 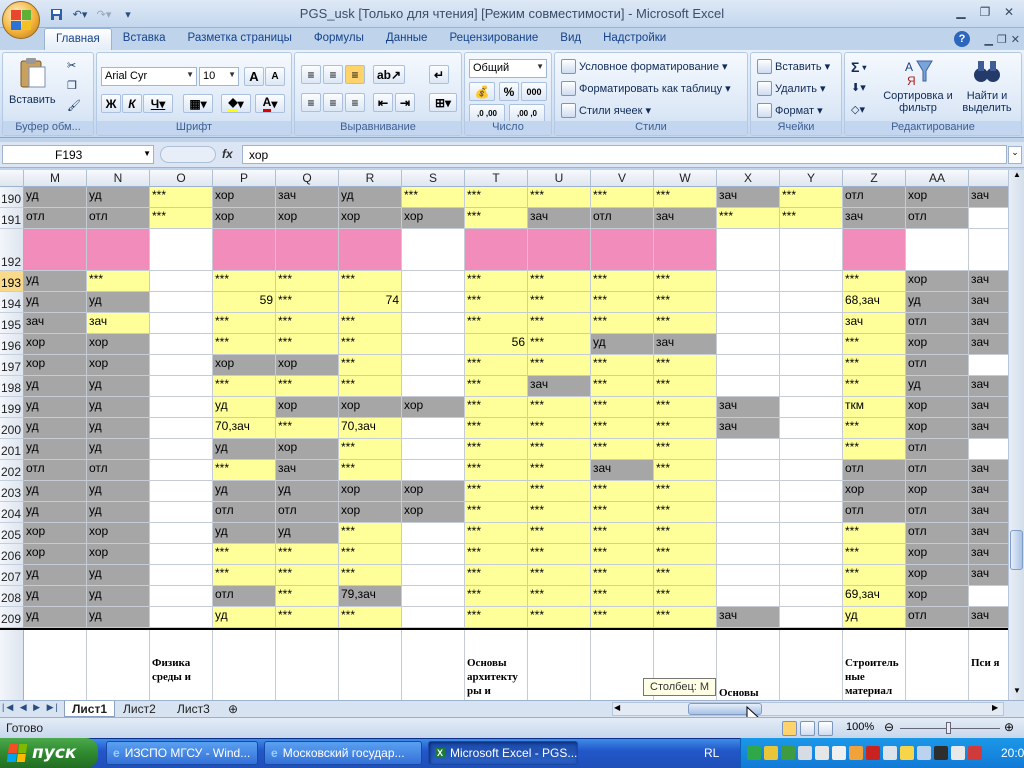 I want to click on zoom-in-icon: ⊕, so click(x=1009, y=727).